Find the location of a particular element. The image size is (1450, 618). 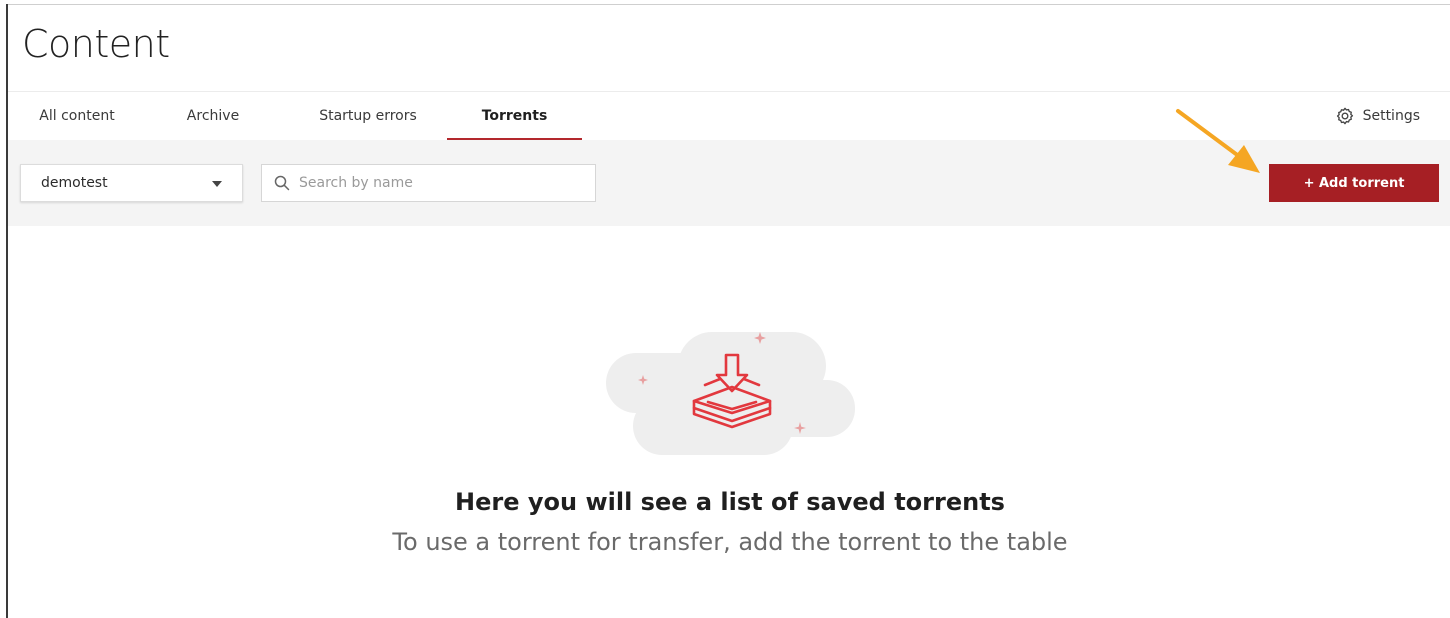

settings-link: Settings is located at coordinates (1377, 116).